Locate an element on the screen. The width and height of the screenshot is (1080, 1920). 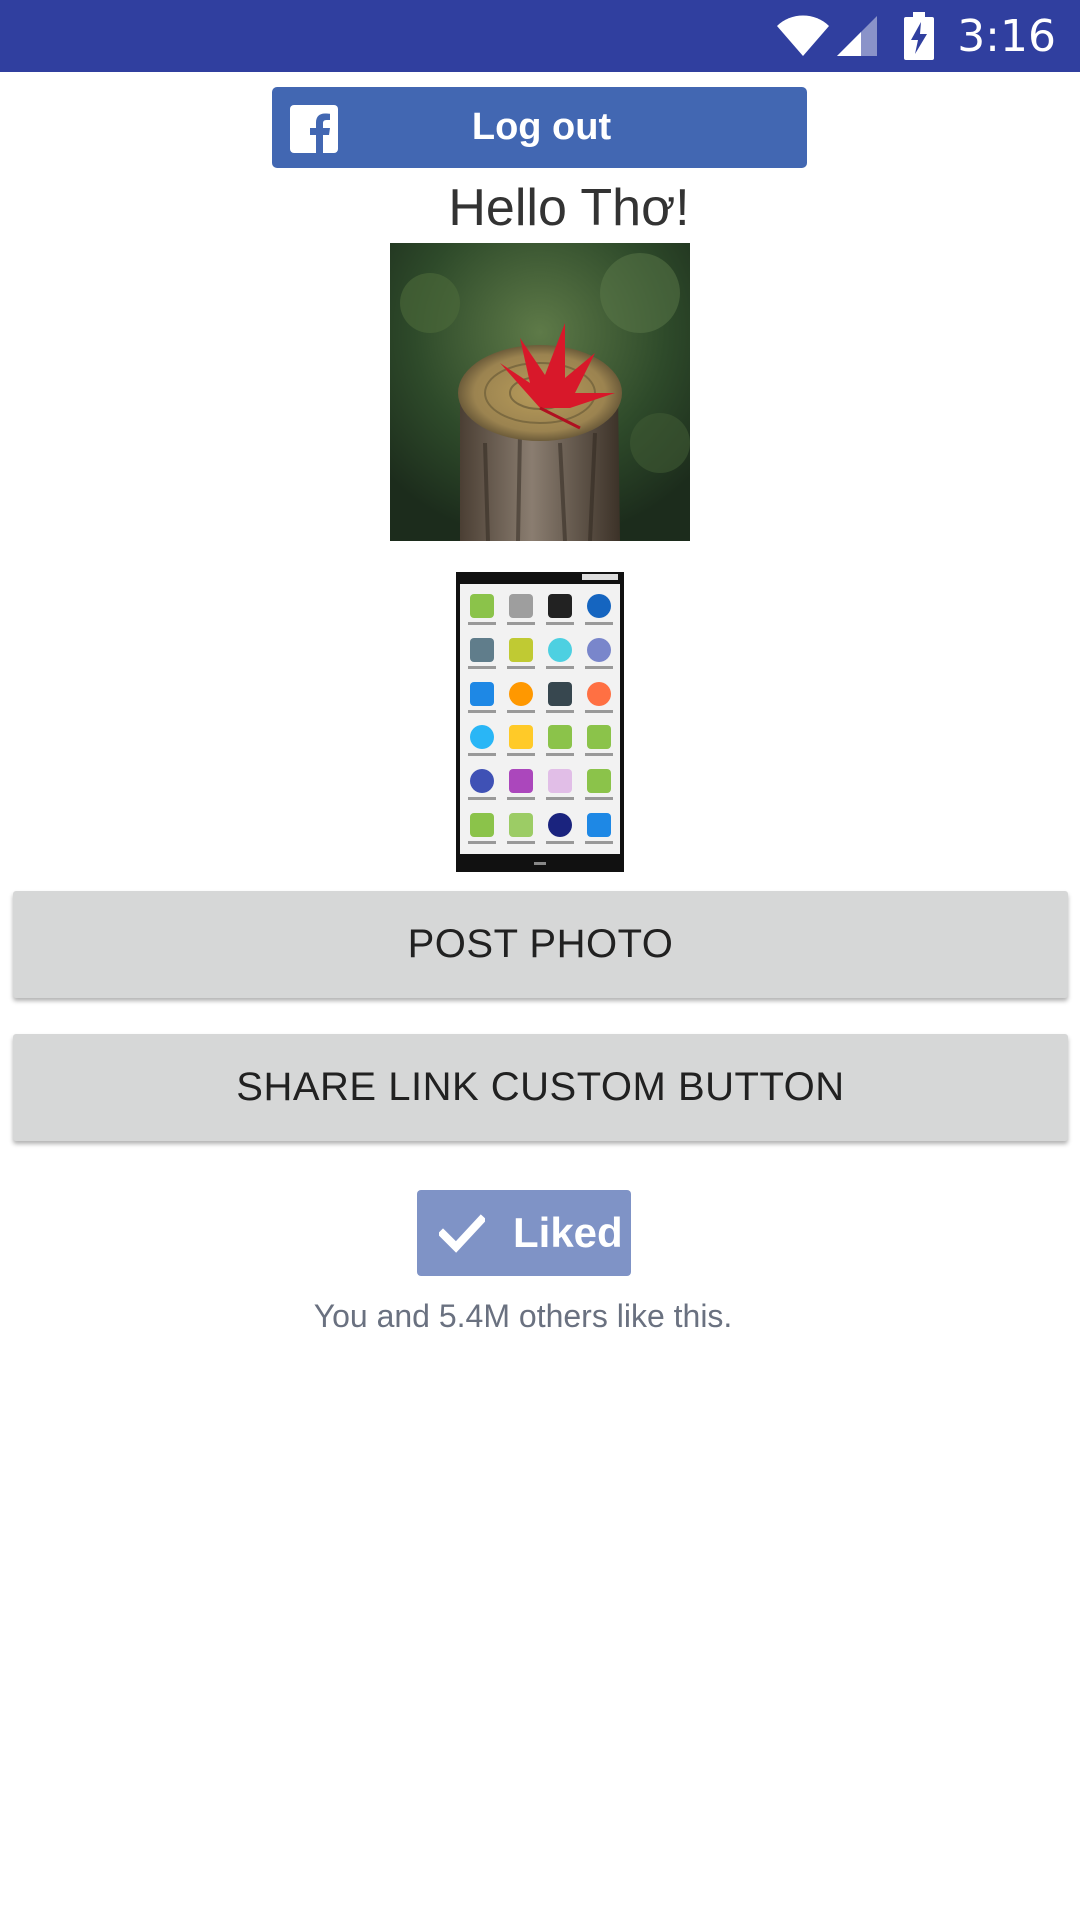
facebook-icon is located at coordinates (314, 129).